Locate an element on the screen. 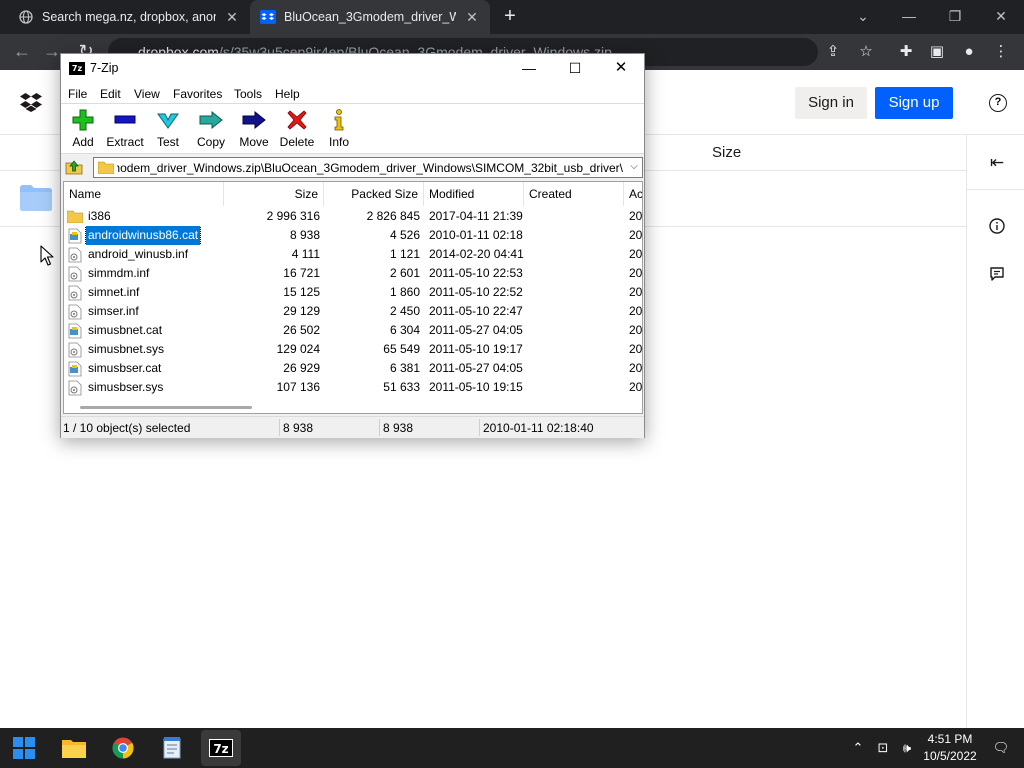 The height and width of the screenshot is (768, 1024). cell-name: simusbser.cat is located at coordinates (144, 368).